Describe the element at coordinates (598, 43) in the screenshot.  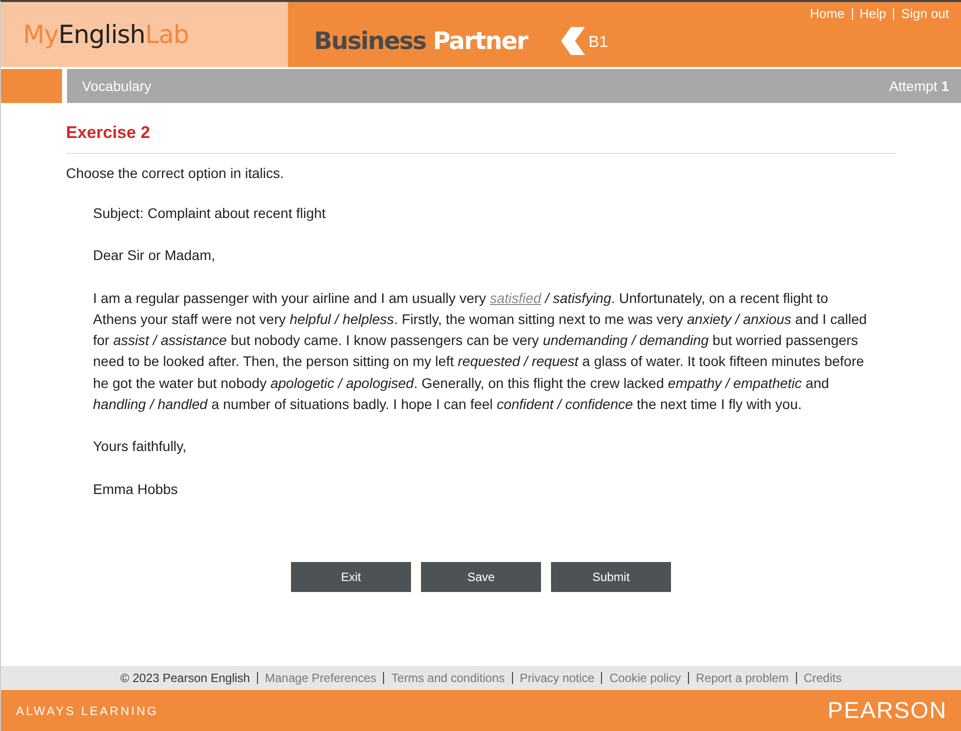
I see `level-label: B1` at that location.